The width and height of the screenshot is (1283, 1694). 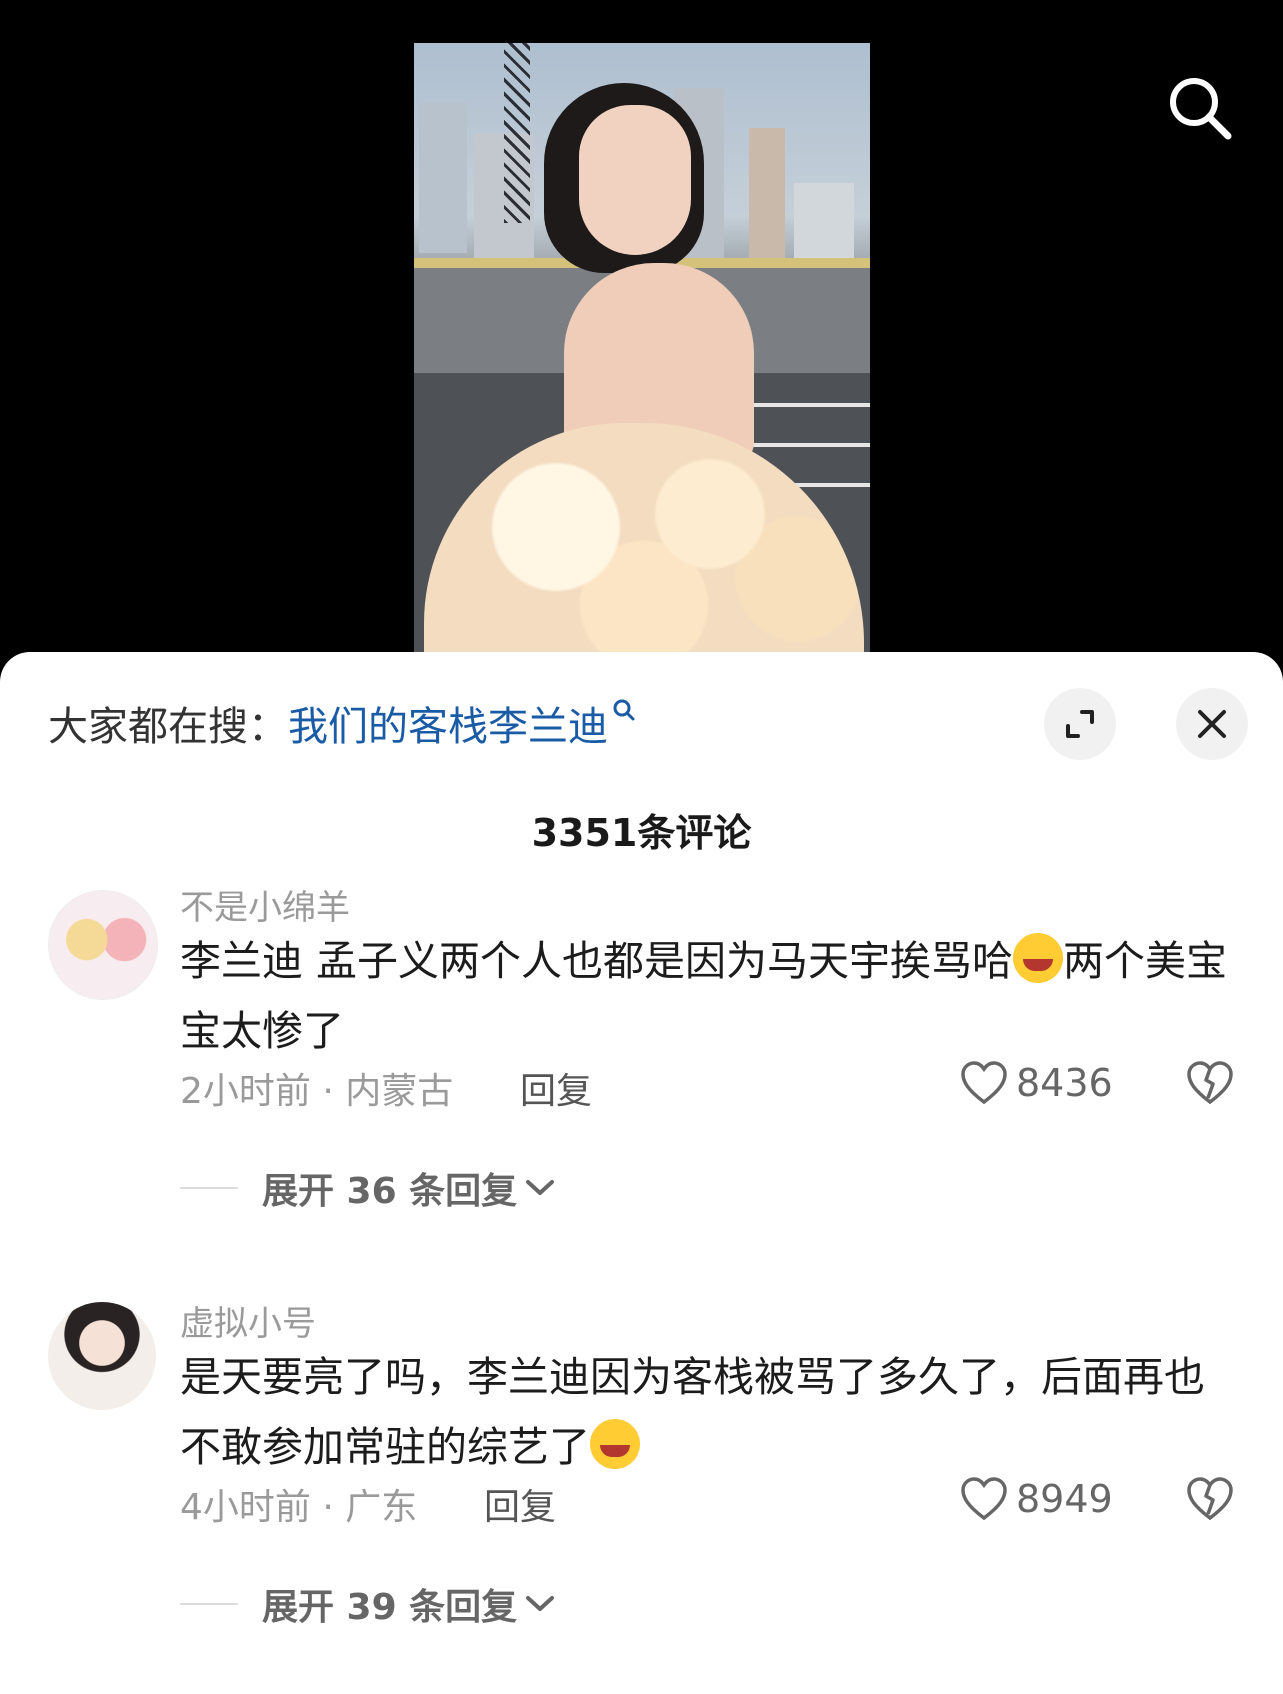 I want to click on expand-button, so click(x=1080, y=724).